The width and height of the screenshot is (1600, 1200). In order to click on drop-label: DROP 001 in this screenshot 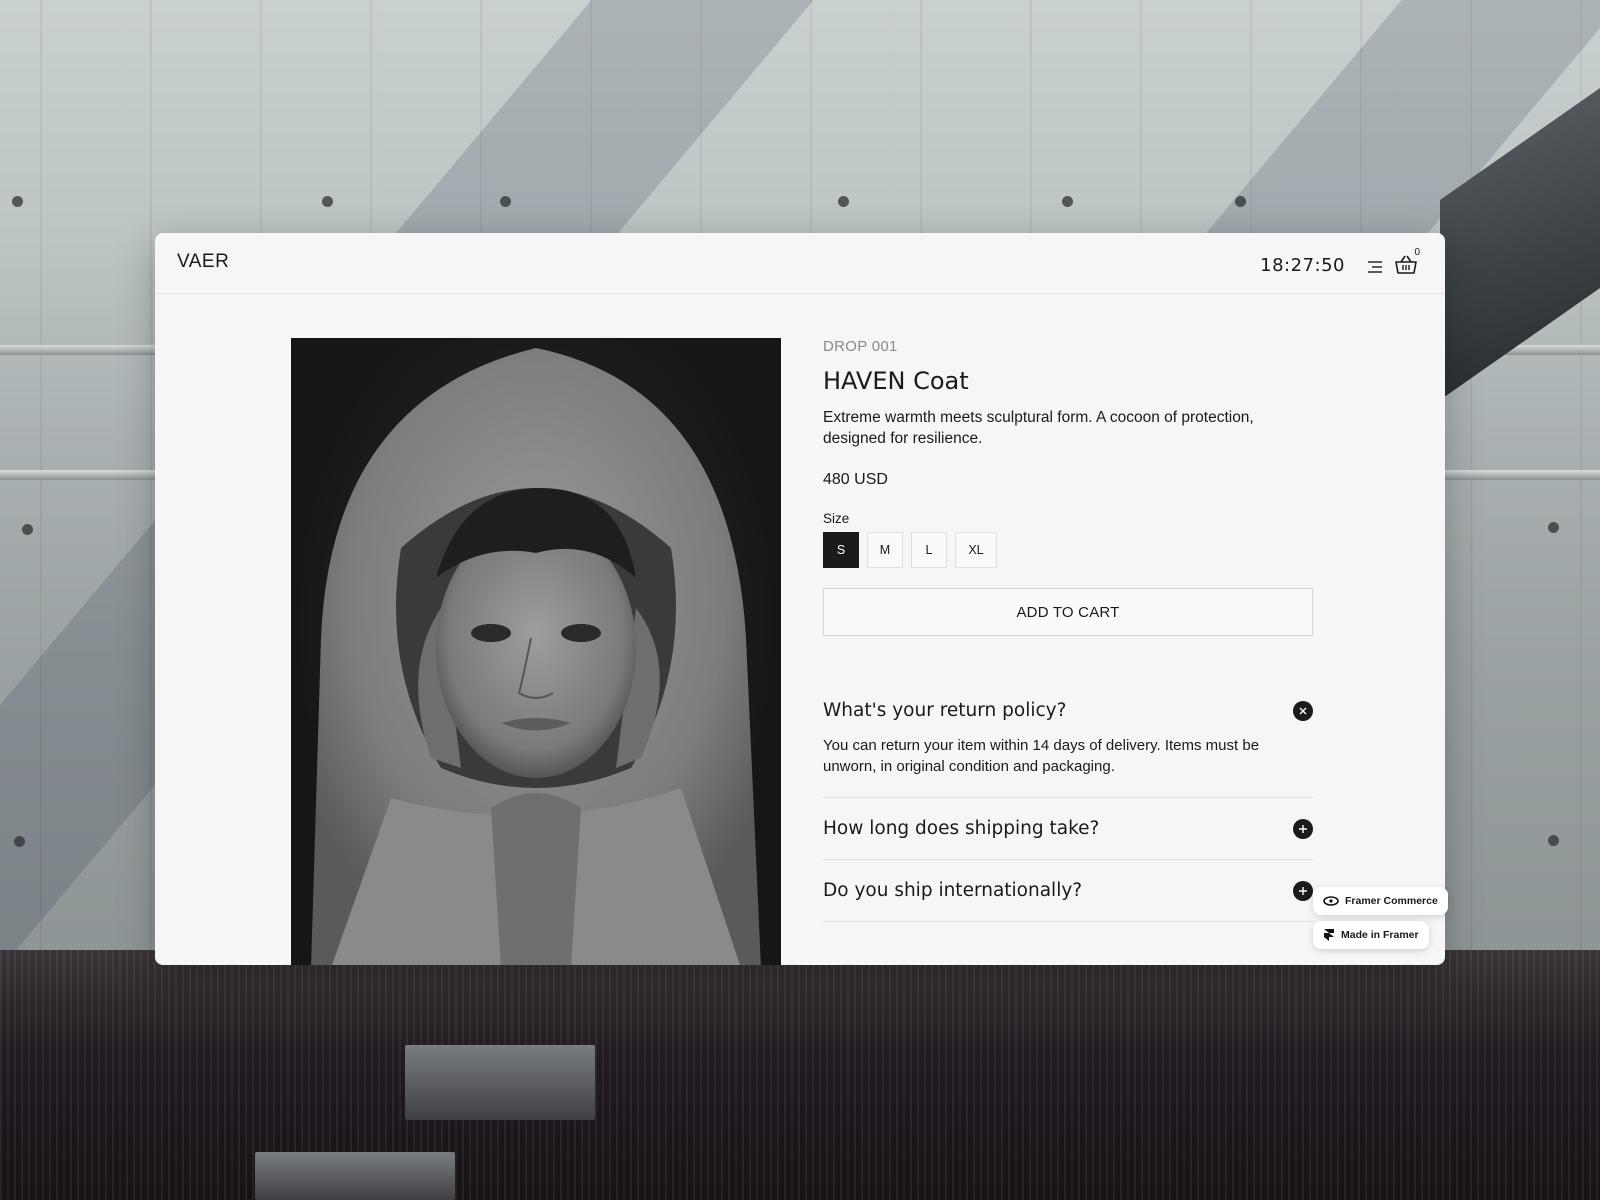, I will do `click(860, 346)`.